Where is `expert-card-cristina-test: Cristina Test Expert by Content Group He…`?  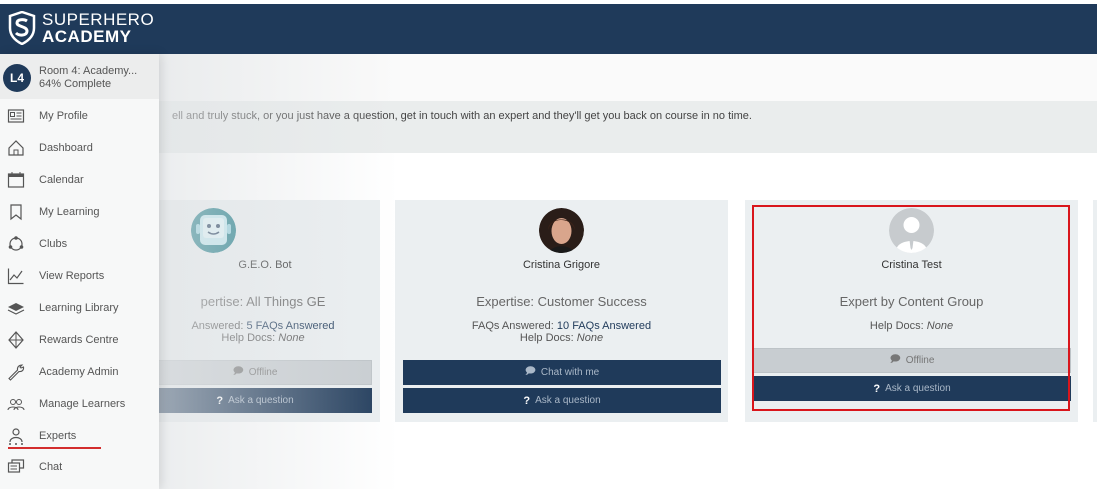 expert-card-cristina-test: Cristina Test Expert by Content Group He… is located at coordinates (911, 311).